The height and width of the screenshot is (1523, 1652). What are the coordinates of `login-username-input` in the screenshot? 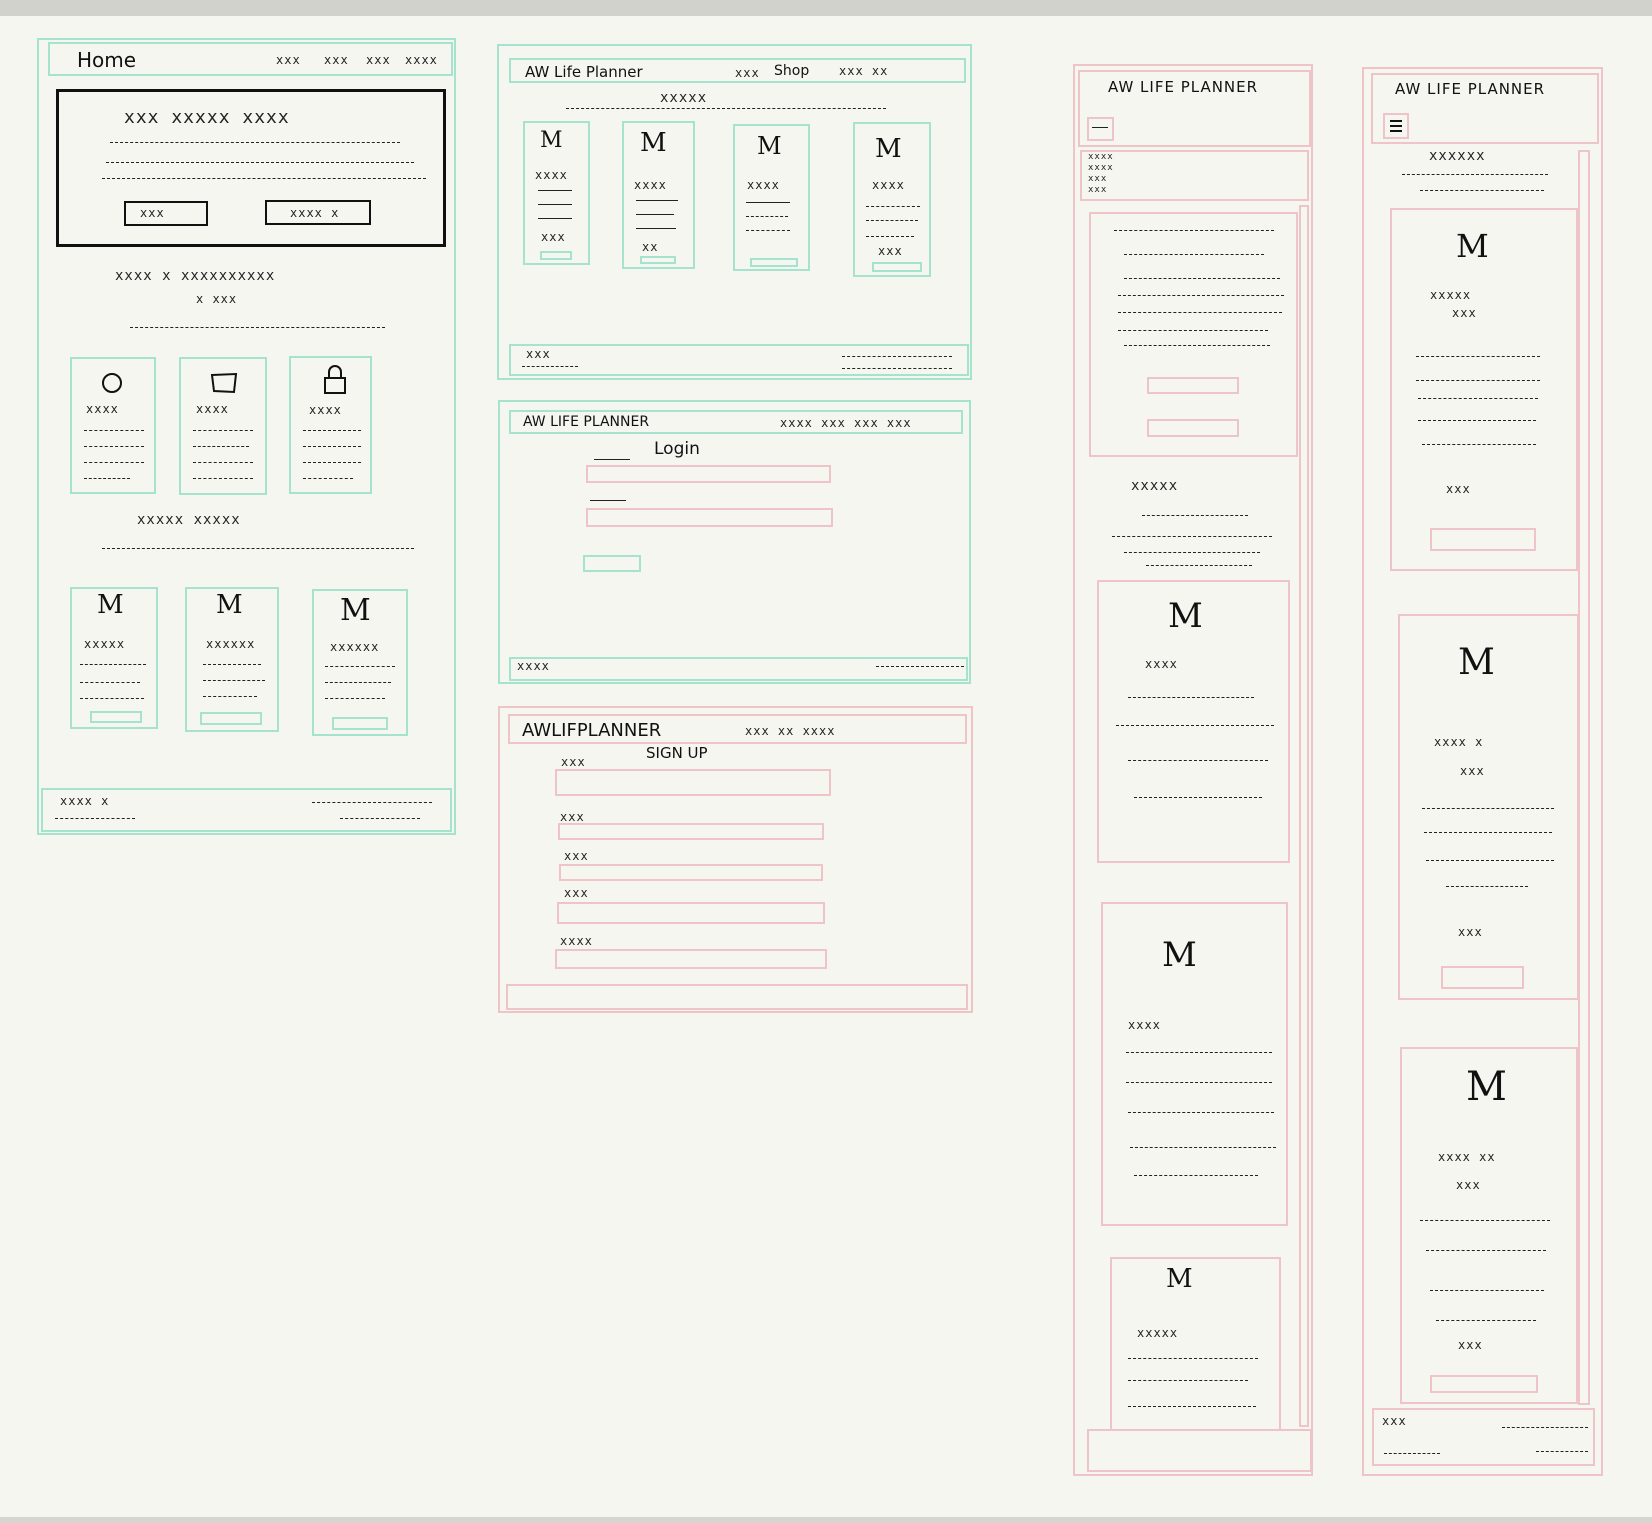 It's located at (708, 474).